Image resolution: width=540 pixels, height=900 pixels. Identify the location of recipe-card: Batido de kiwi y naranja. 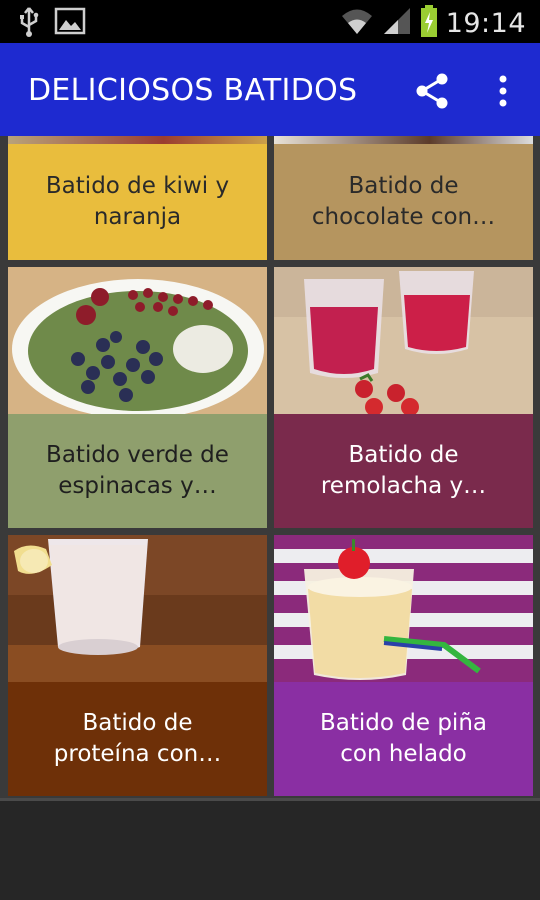
(137, 198).